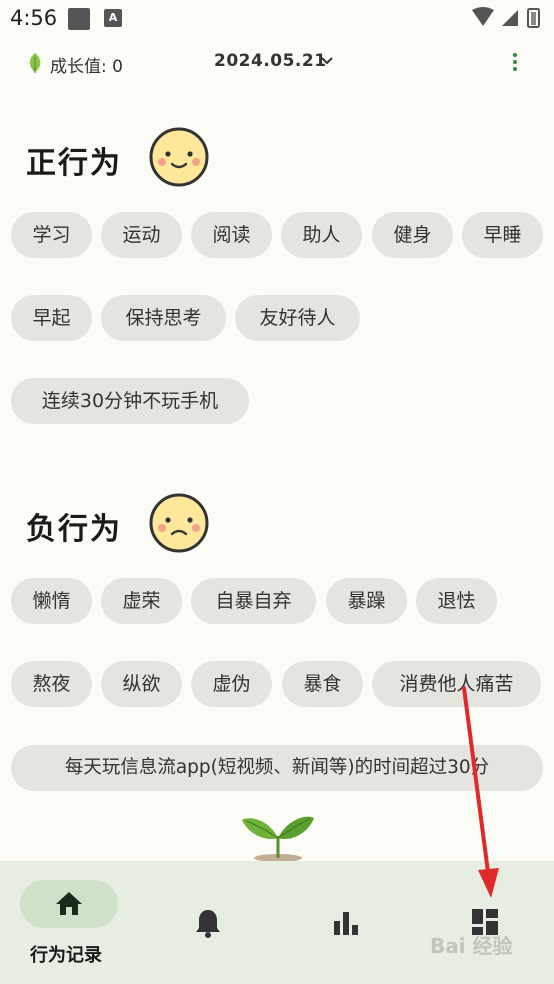 This screenshot has height=984, width=554. What do you see at coordinates (322, 684) in the screenshot?
I see `negative-chip: 暴食` at bounding box center [322, 684].